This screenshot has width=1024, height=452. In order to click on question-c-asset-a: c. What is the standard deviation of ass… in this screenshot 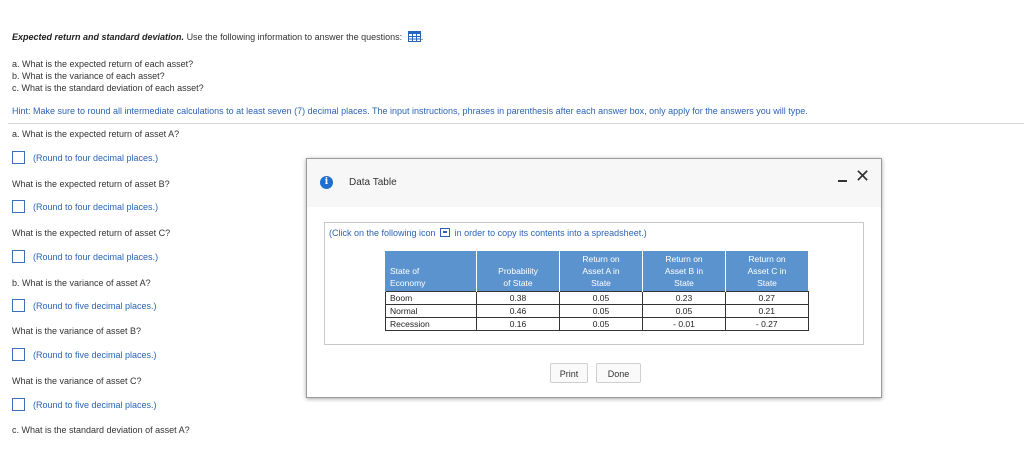, I will do `click(101, 430)`.